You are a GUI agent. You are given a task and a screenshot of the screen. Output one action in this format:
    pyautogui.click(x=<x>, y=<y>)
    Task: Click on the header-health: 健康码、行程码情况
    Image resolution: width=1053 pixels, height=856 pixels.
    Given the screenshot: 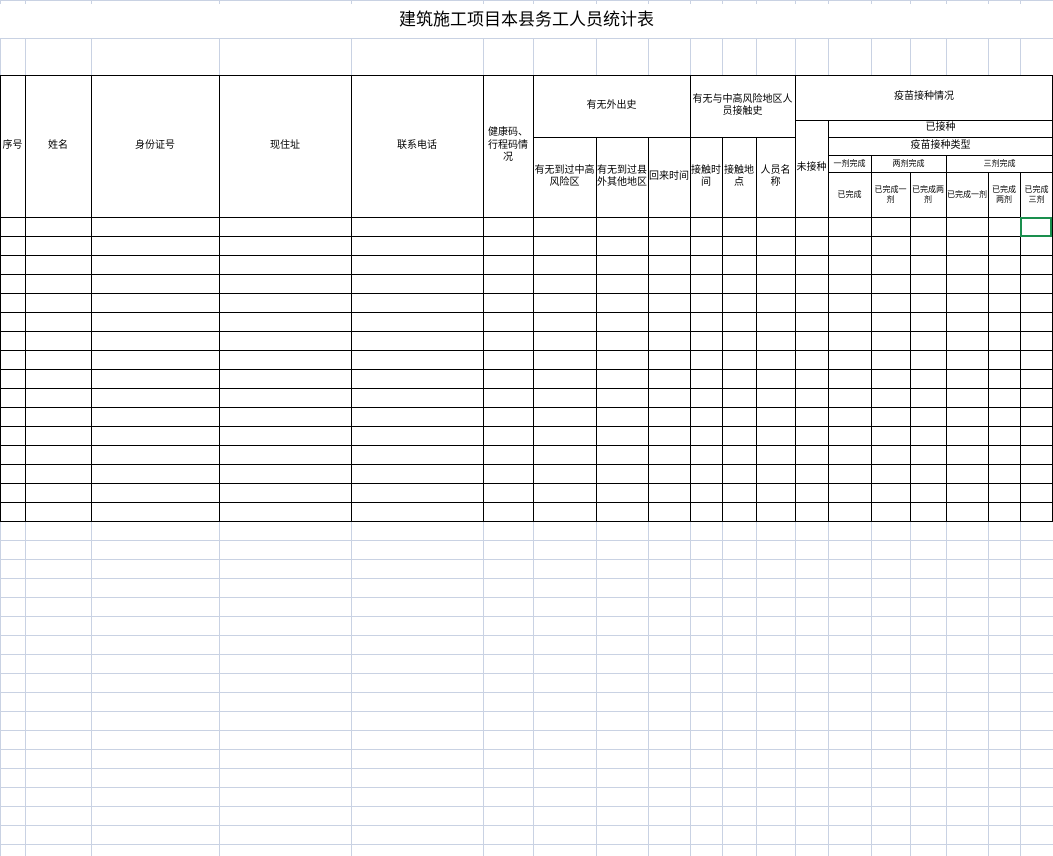 What is the action you would take?
    pyautogui.click(x=508, y=146)
    